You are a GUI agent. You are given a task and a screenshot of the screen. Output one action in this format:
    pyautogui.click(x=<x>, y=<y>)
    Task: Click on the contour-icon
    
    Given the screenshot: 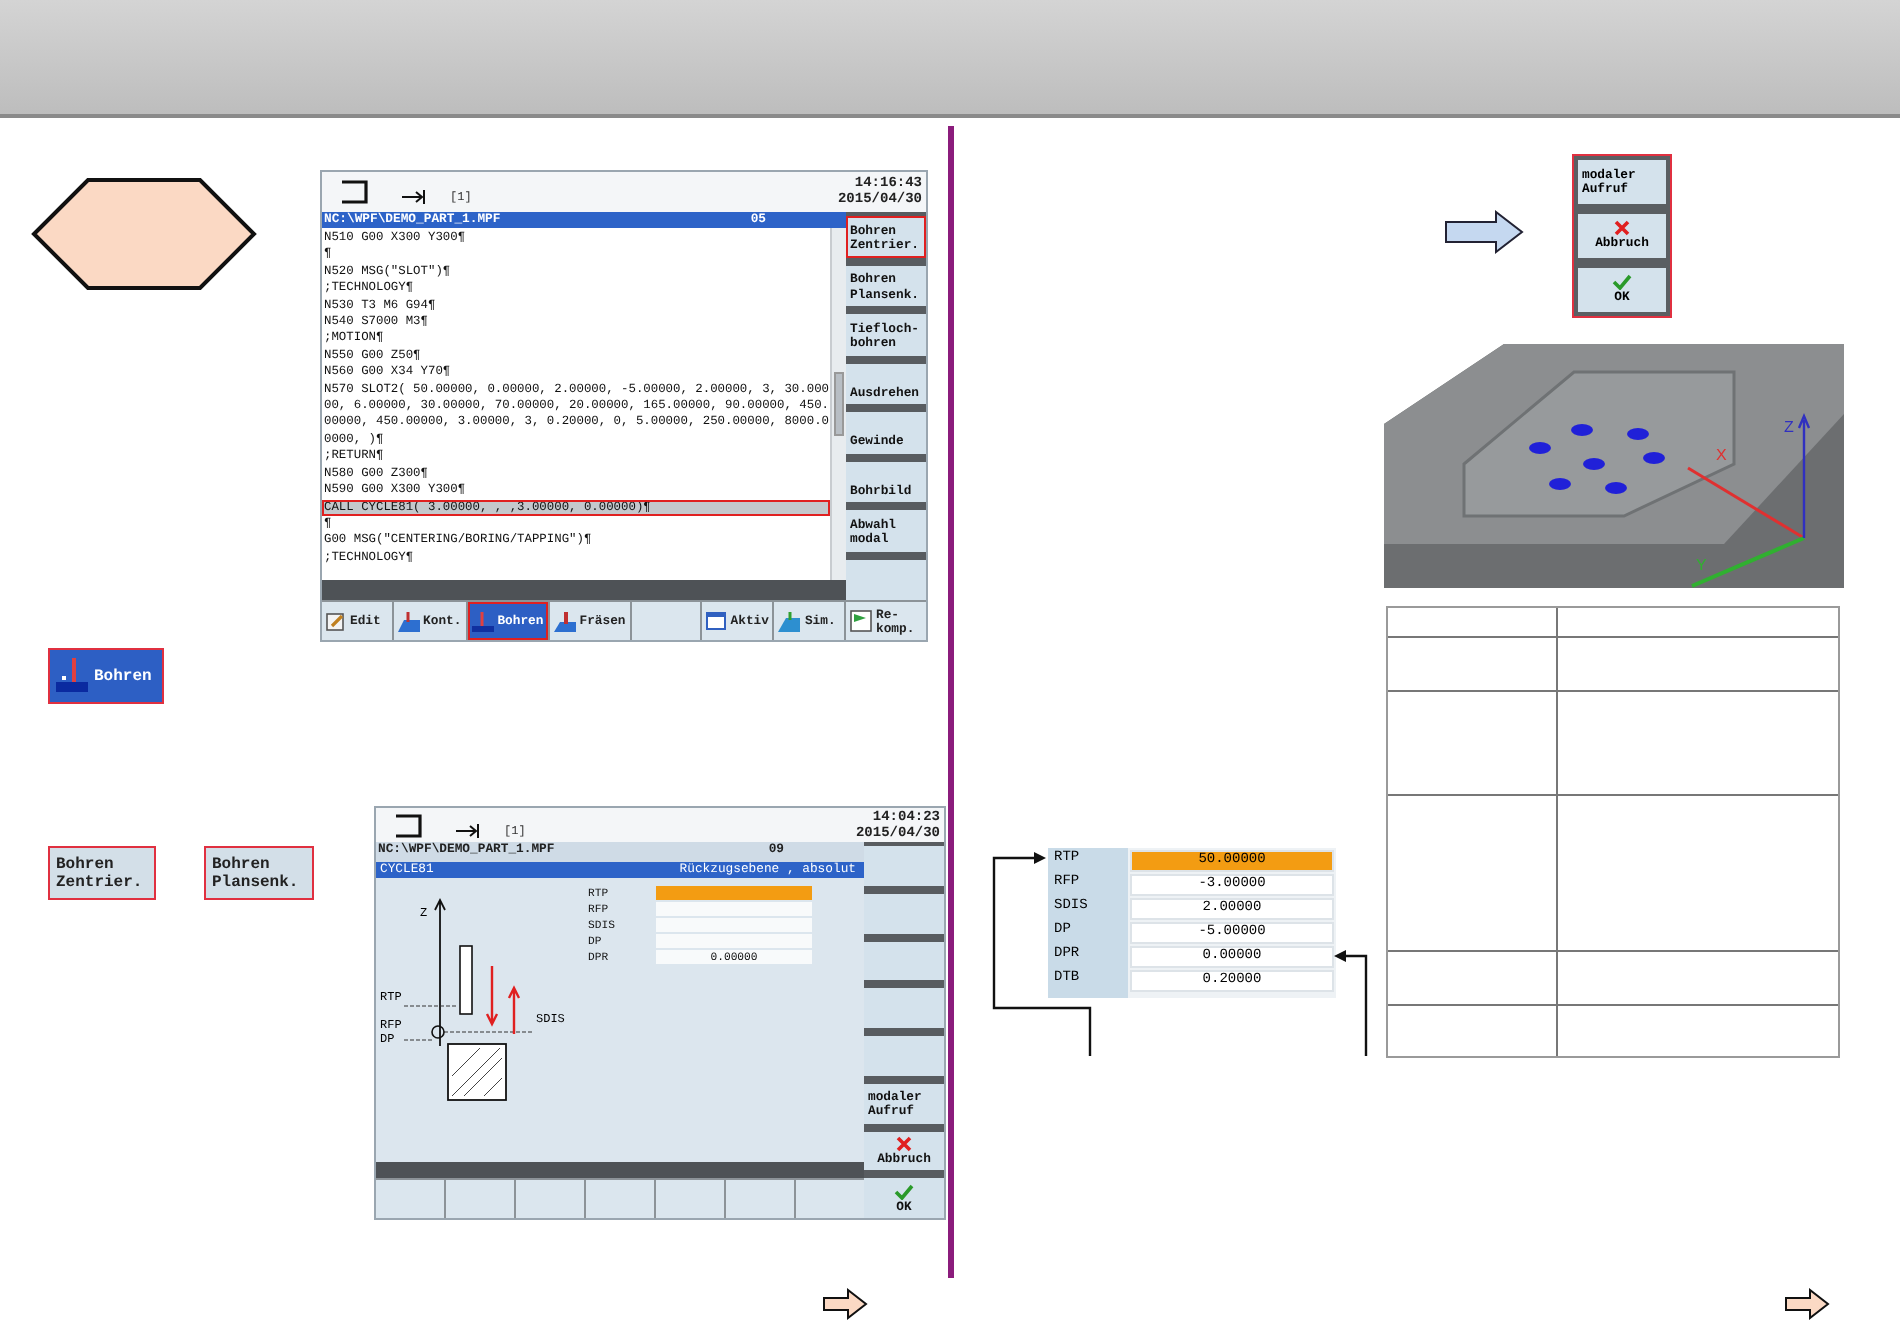 What is the action you would take?
    pyautogui.click(x=408, y=621)
    